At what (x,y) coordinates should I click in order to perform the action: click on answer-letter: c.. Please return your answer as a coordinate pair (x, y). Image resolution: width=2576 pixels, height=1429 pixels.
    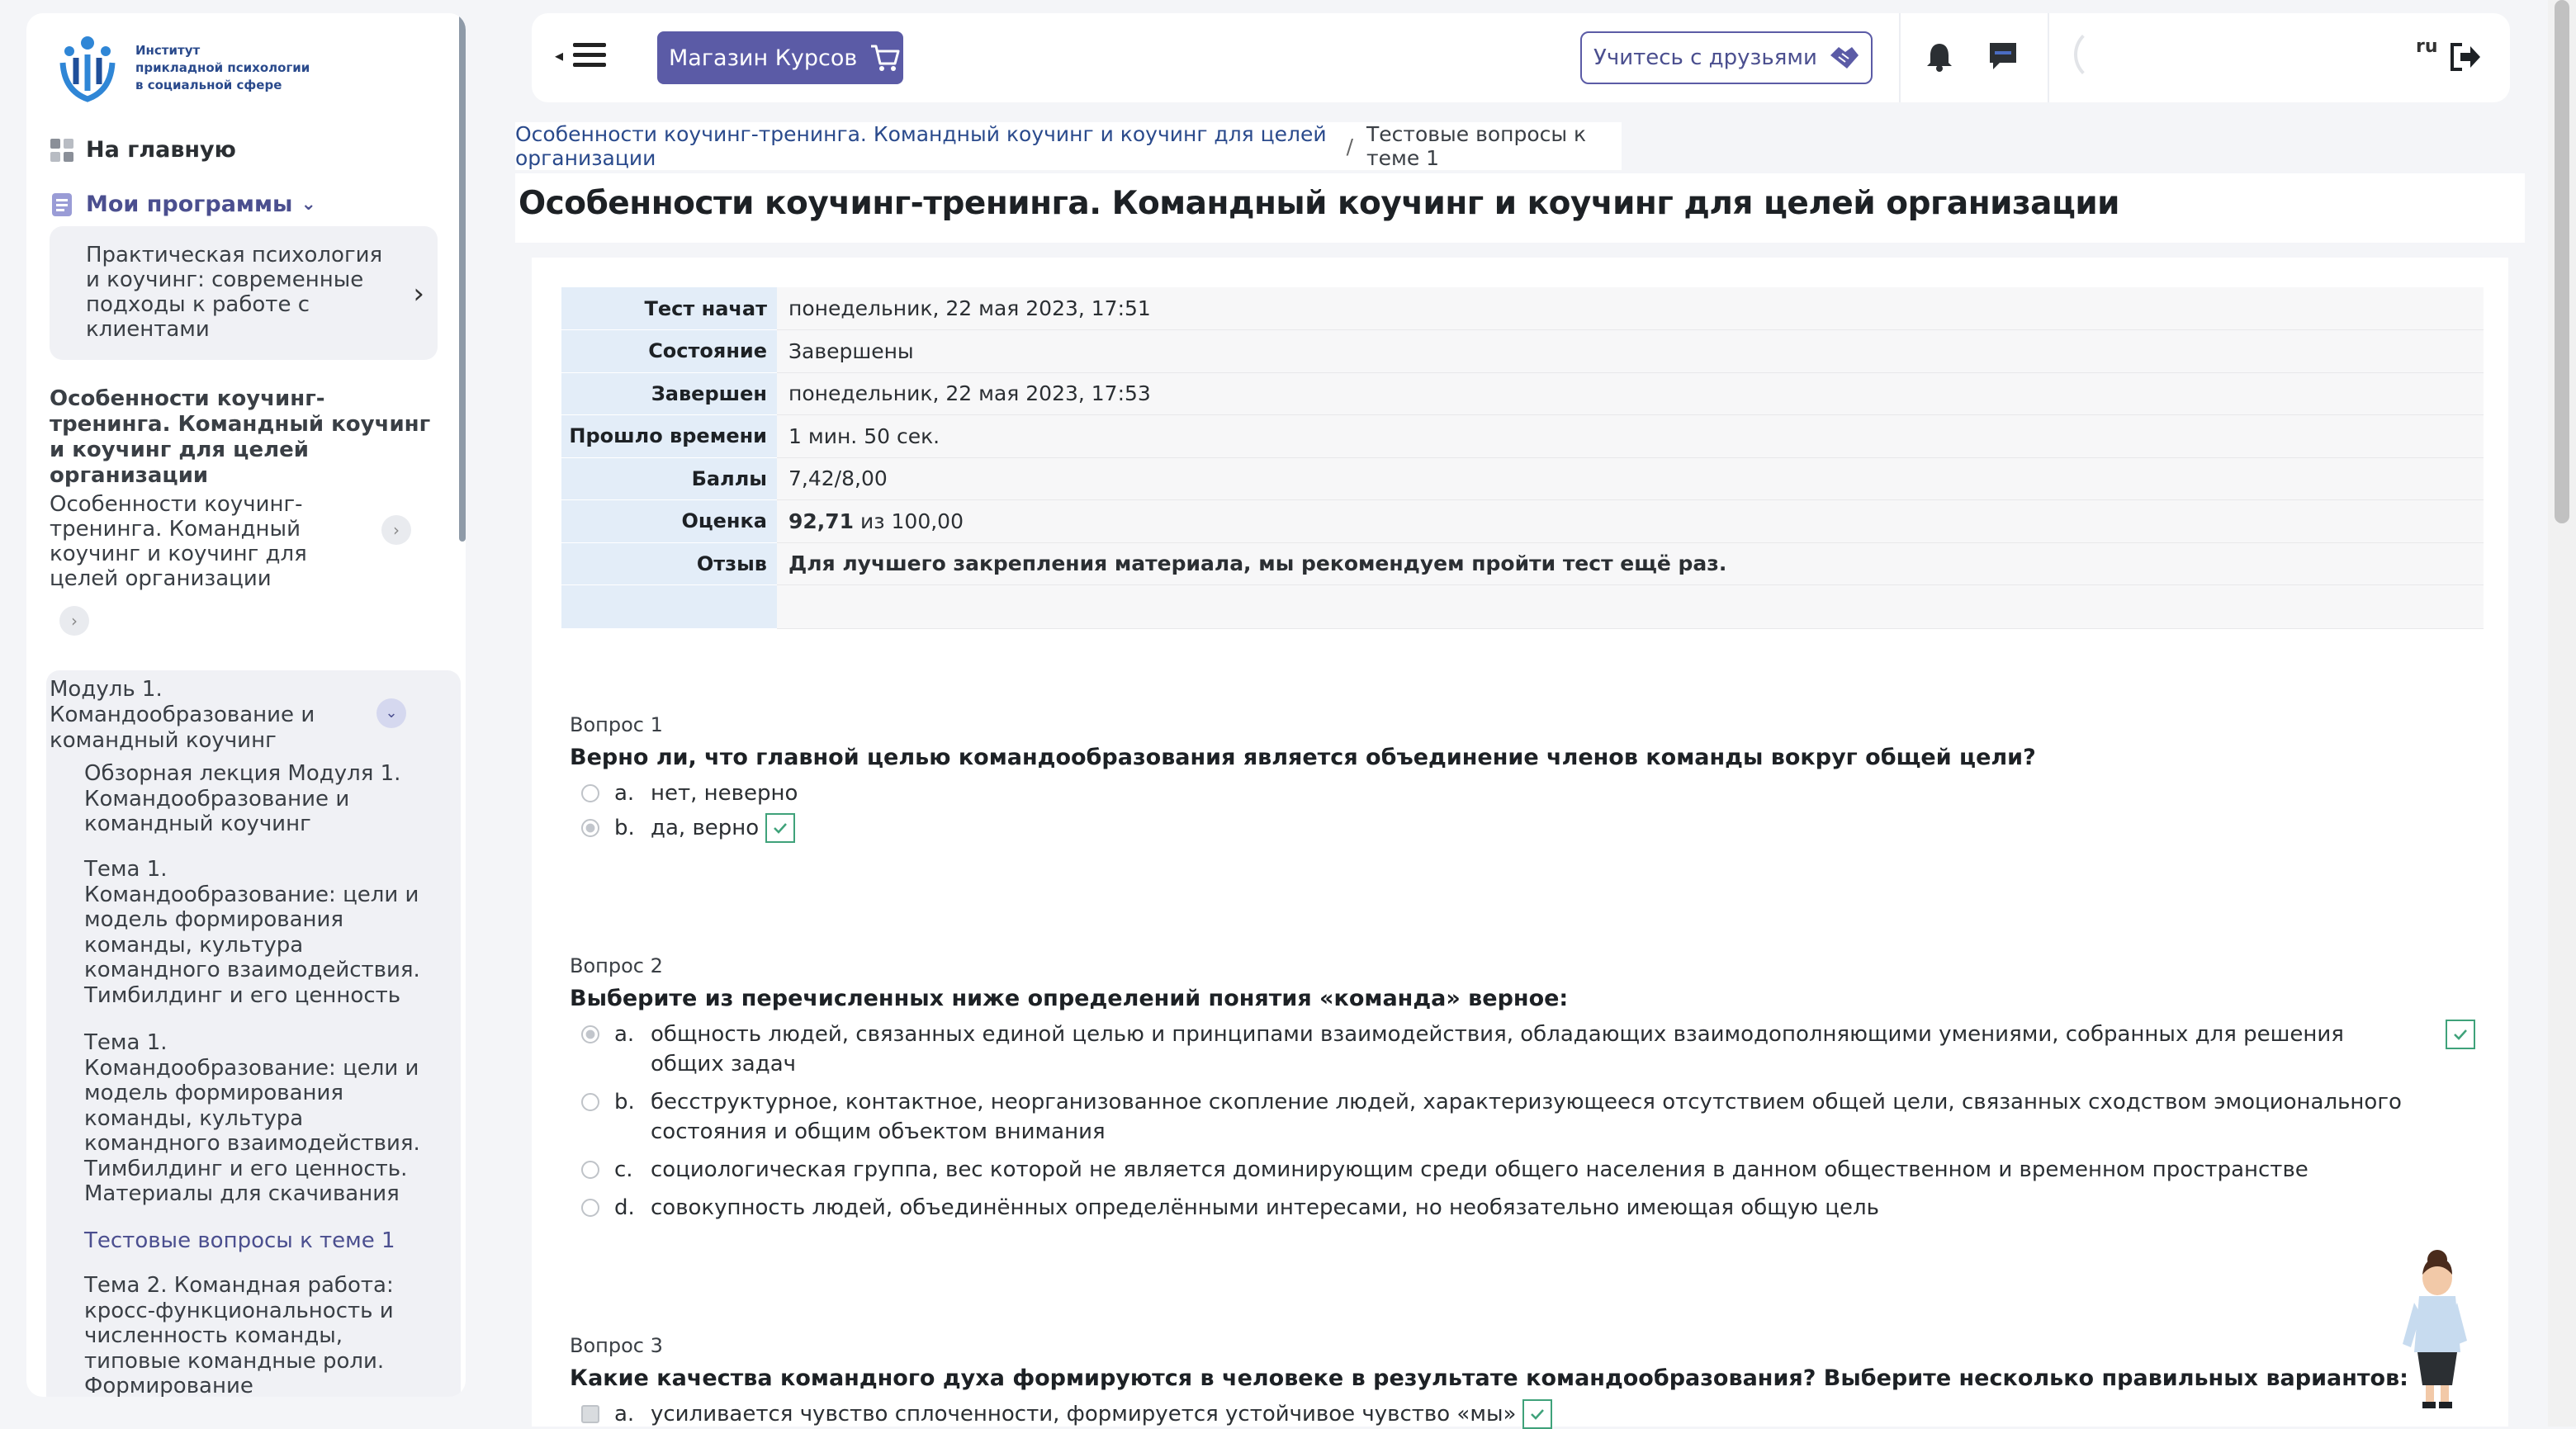
    Looking at the image, I should click on (623, 1169).